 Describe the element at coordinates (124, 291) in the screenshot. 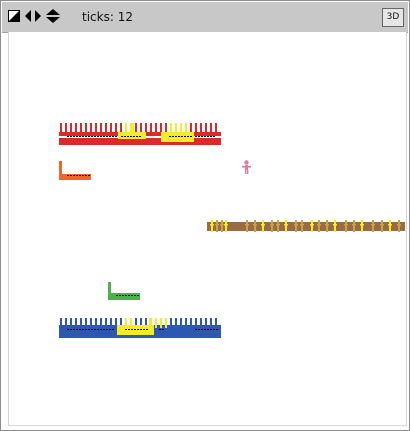

I see `green-factory` at that location.